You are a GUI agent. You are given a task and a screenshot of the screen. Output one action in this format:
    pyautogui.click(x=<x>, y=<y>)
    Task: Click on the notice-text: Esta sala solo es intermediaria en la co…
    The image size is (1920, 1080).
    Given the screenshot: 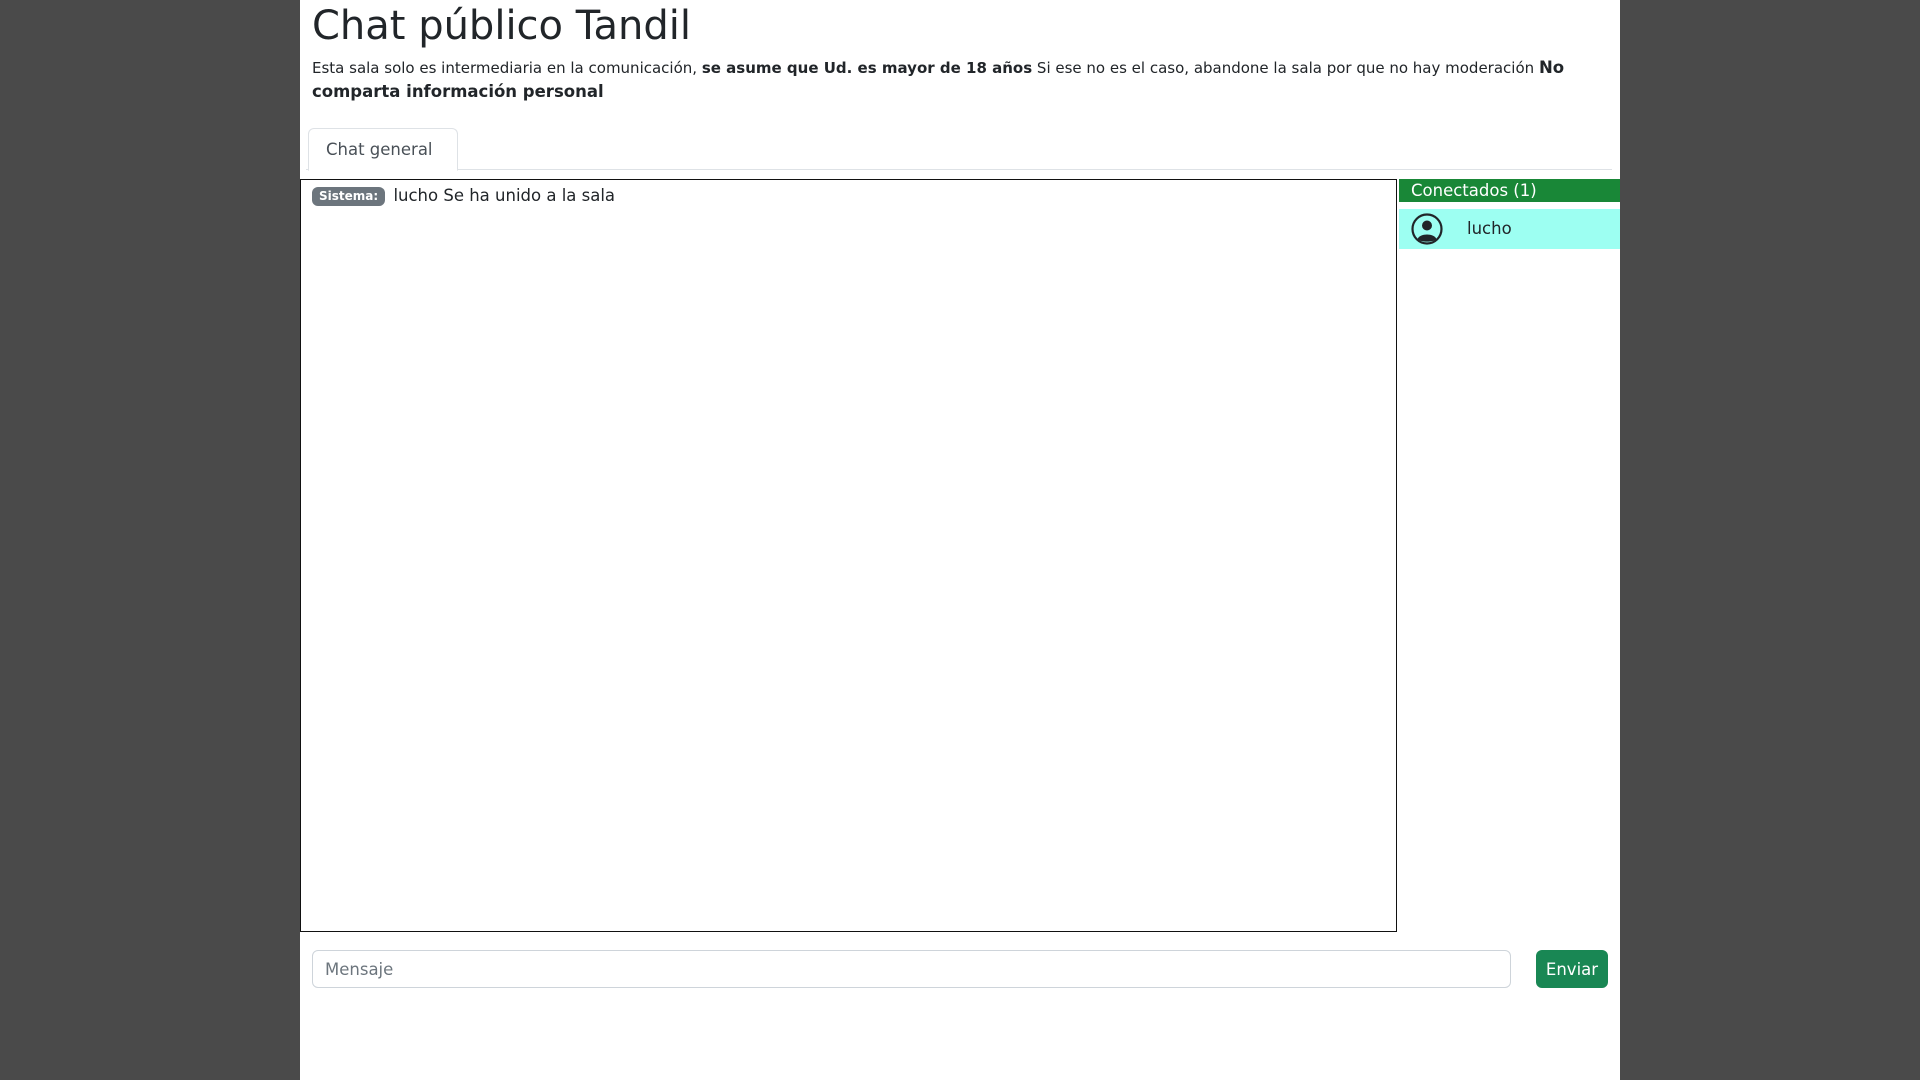 What is the action you would take?
    pyautogui.click(x=505, y=68)
    